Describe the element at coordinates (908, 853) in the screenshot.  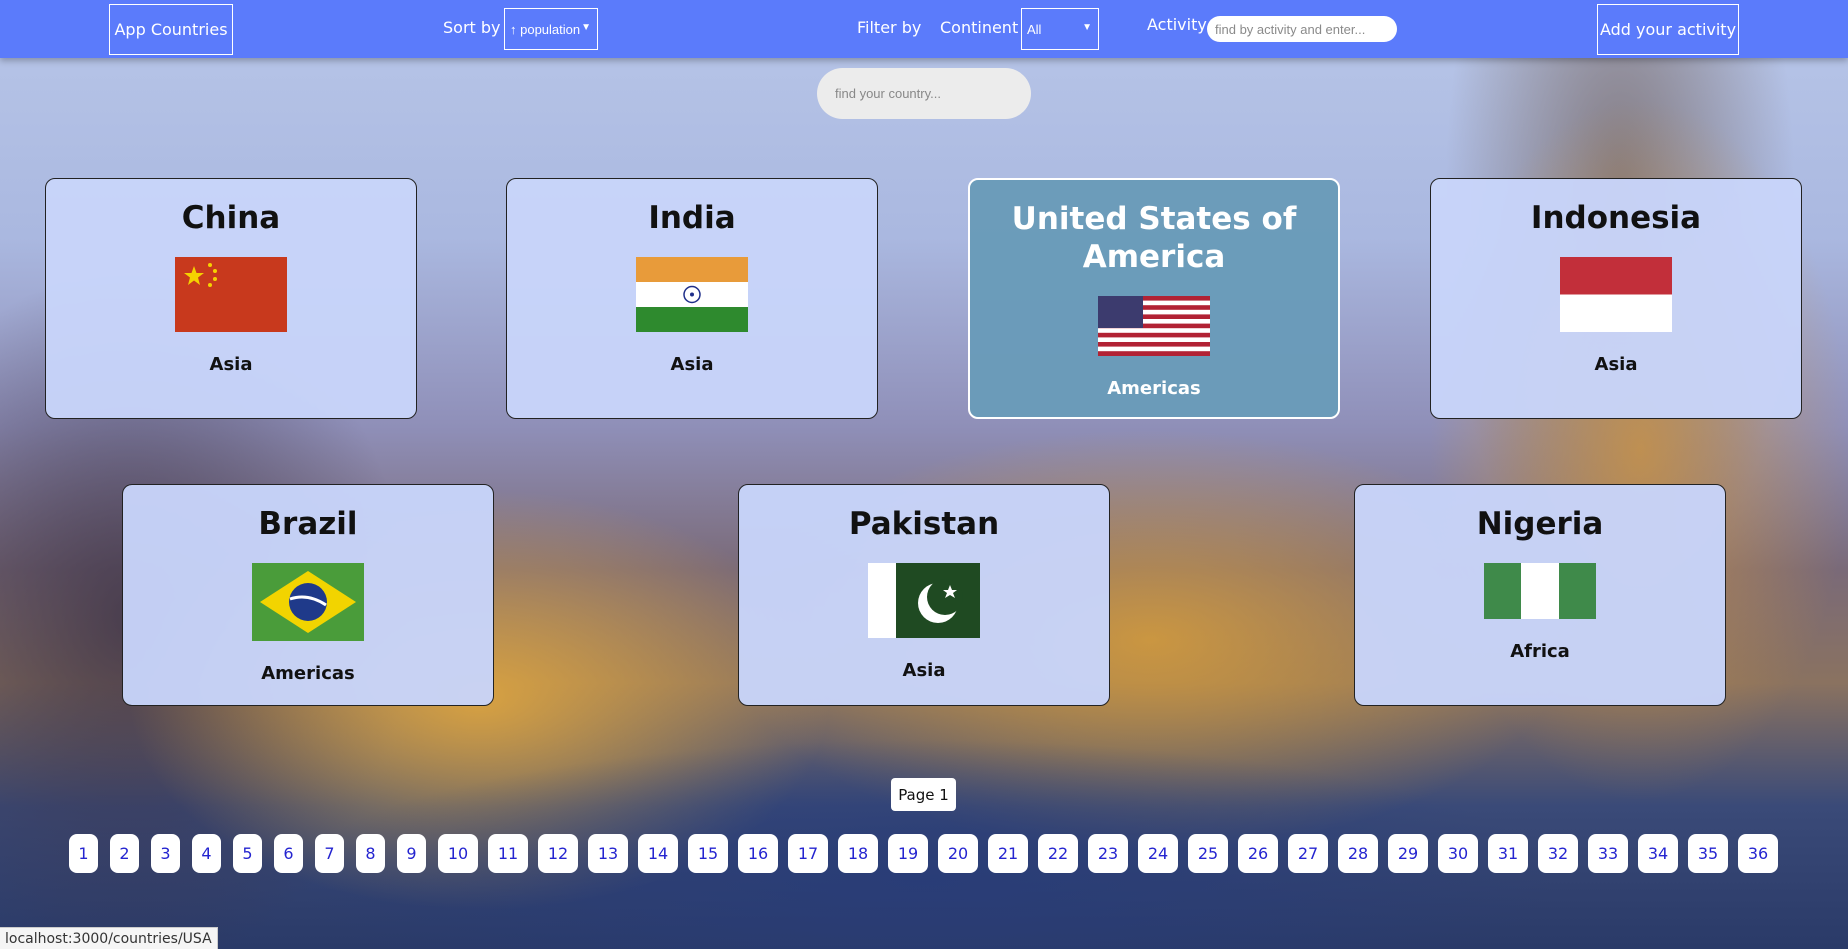
I see `page-button: 19` at that location.